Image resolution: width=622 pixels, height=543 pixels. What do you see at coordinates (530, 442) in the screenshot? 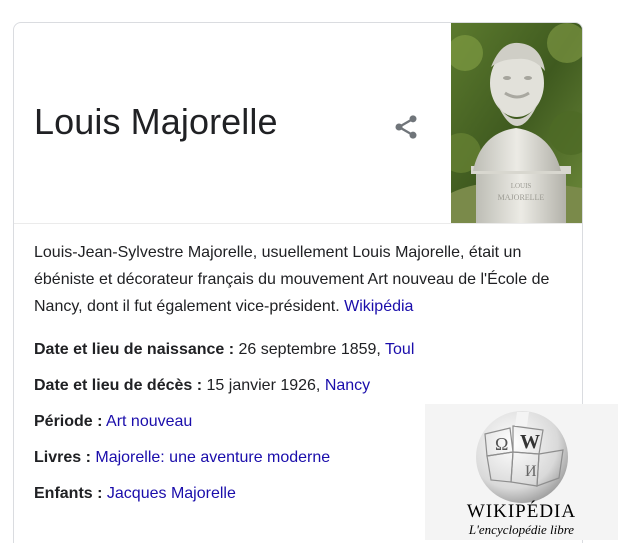
I see `w-glyph: W` at bounding box center [530, 442].